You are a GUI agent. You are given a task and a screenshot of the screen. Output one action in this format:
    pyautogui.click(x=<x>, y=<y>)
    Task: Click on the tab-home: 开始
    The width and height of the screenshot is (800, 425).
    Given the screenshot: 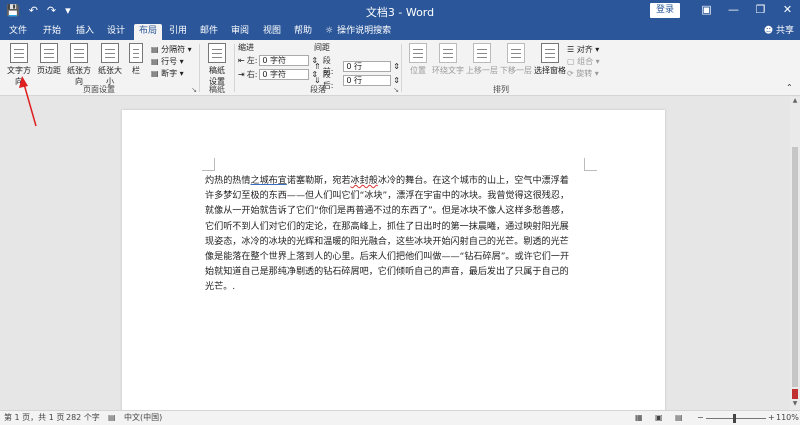 What is the action you would take?
    pyautogui.click(x=52, y=32)
    